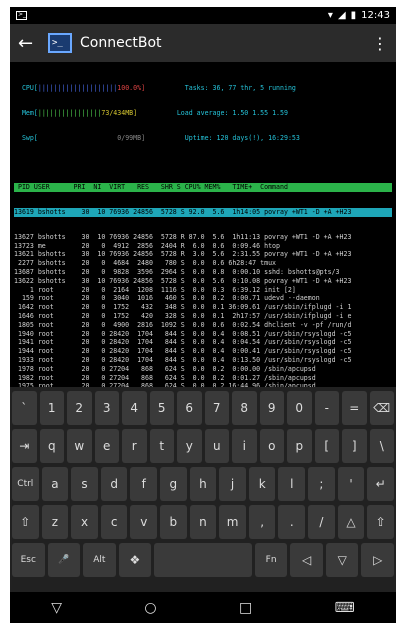 Image resolution: width=405 pixels, height=630 pixels. What do you see at coordinates (29, 112) in the screenshot?
I see `mem-label: Mem[` at bounding box center [29, 112].